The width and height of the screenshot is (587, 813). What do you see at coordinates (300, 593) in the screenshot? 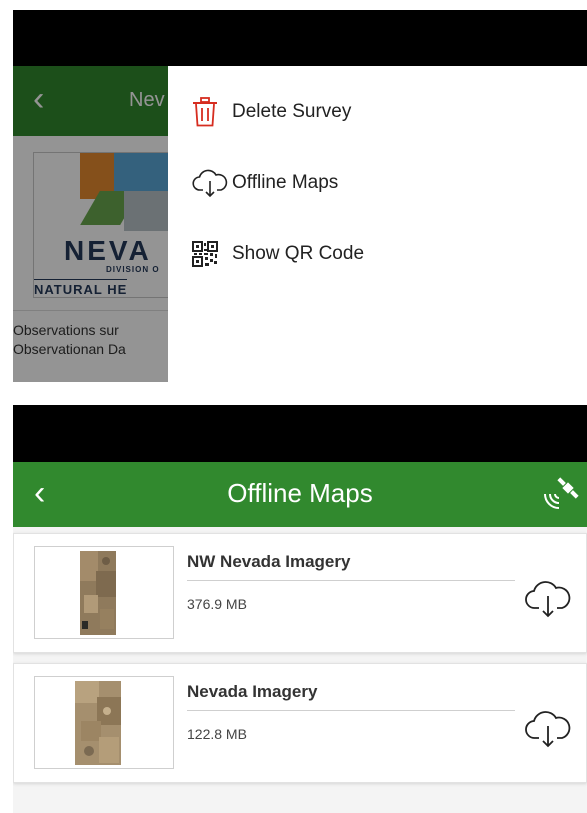
I see `list-item: NW Nevada Imagery 376.9 MB` at bounding box center [300, 593].